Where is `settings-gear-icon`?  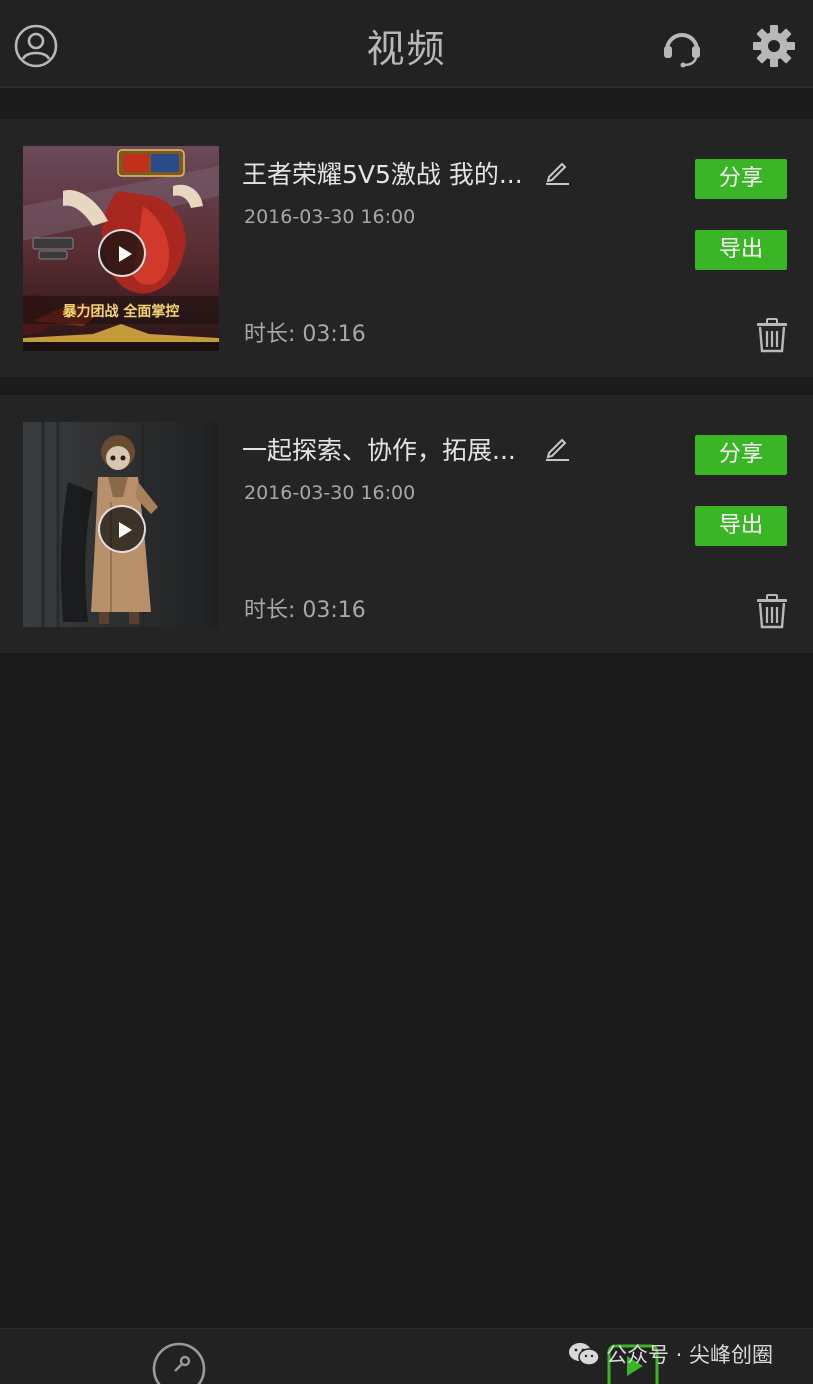
settings-gear-icon is located at coordinates (774, 46).